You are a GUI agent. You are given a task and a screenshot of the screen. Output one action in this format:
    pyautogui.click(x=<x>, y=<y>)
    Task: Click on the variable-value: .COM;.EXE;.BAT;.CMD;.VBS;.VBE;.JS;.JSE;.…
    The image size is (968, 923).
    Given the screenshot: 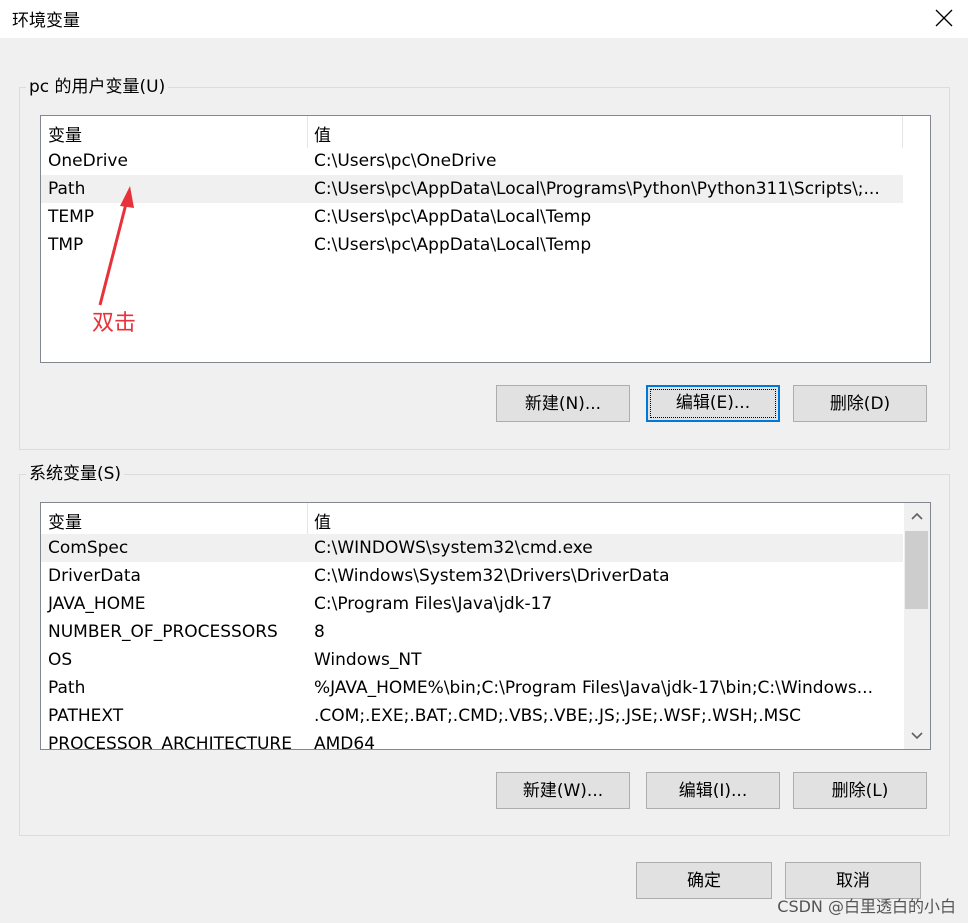 What is the action you would take?
    pyautogui.click(x=558, y=716)
    